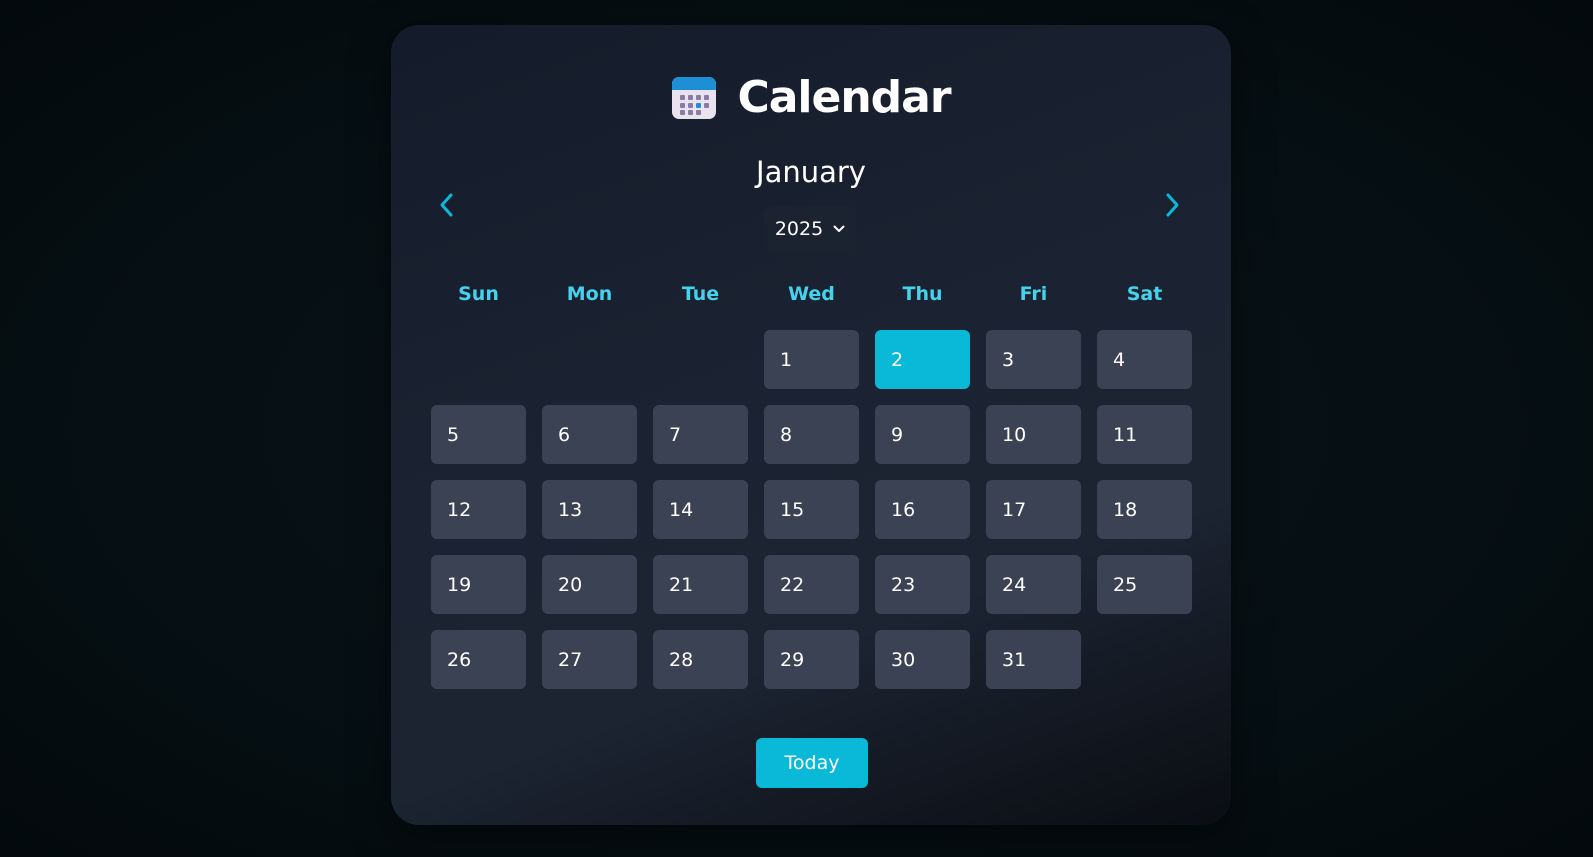 The width and height of the screenshot is (1593, 857). What do you see at coordinates (1144, 294) in the screenshot?
I see `weekday-label: Sat` at bounding box center [1144, 294].